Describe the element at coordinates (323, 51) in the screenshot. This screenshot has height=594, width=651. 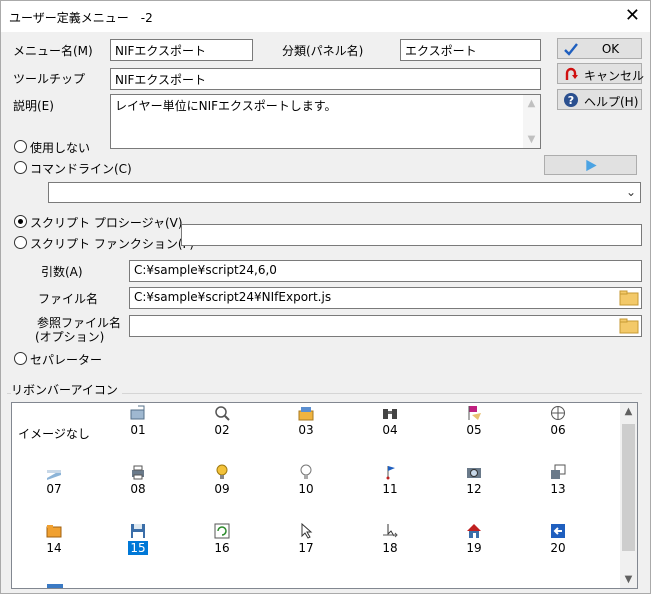
I see `category-label: 分類(パネル名)` at that location.